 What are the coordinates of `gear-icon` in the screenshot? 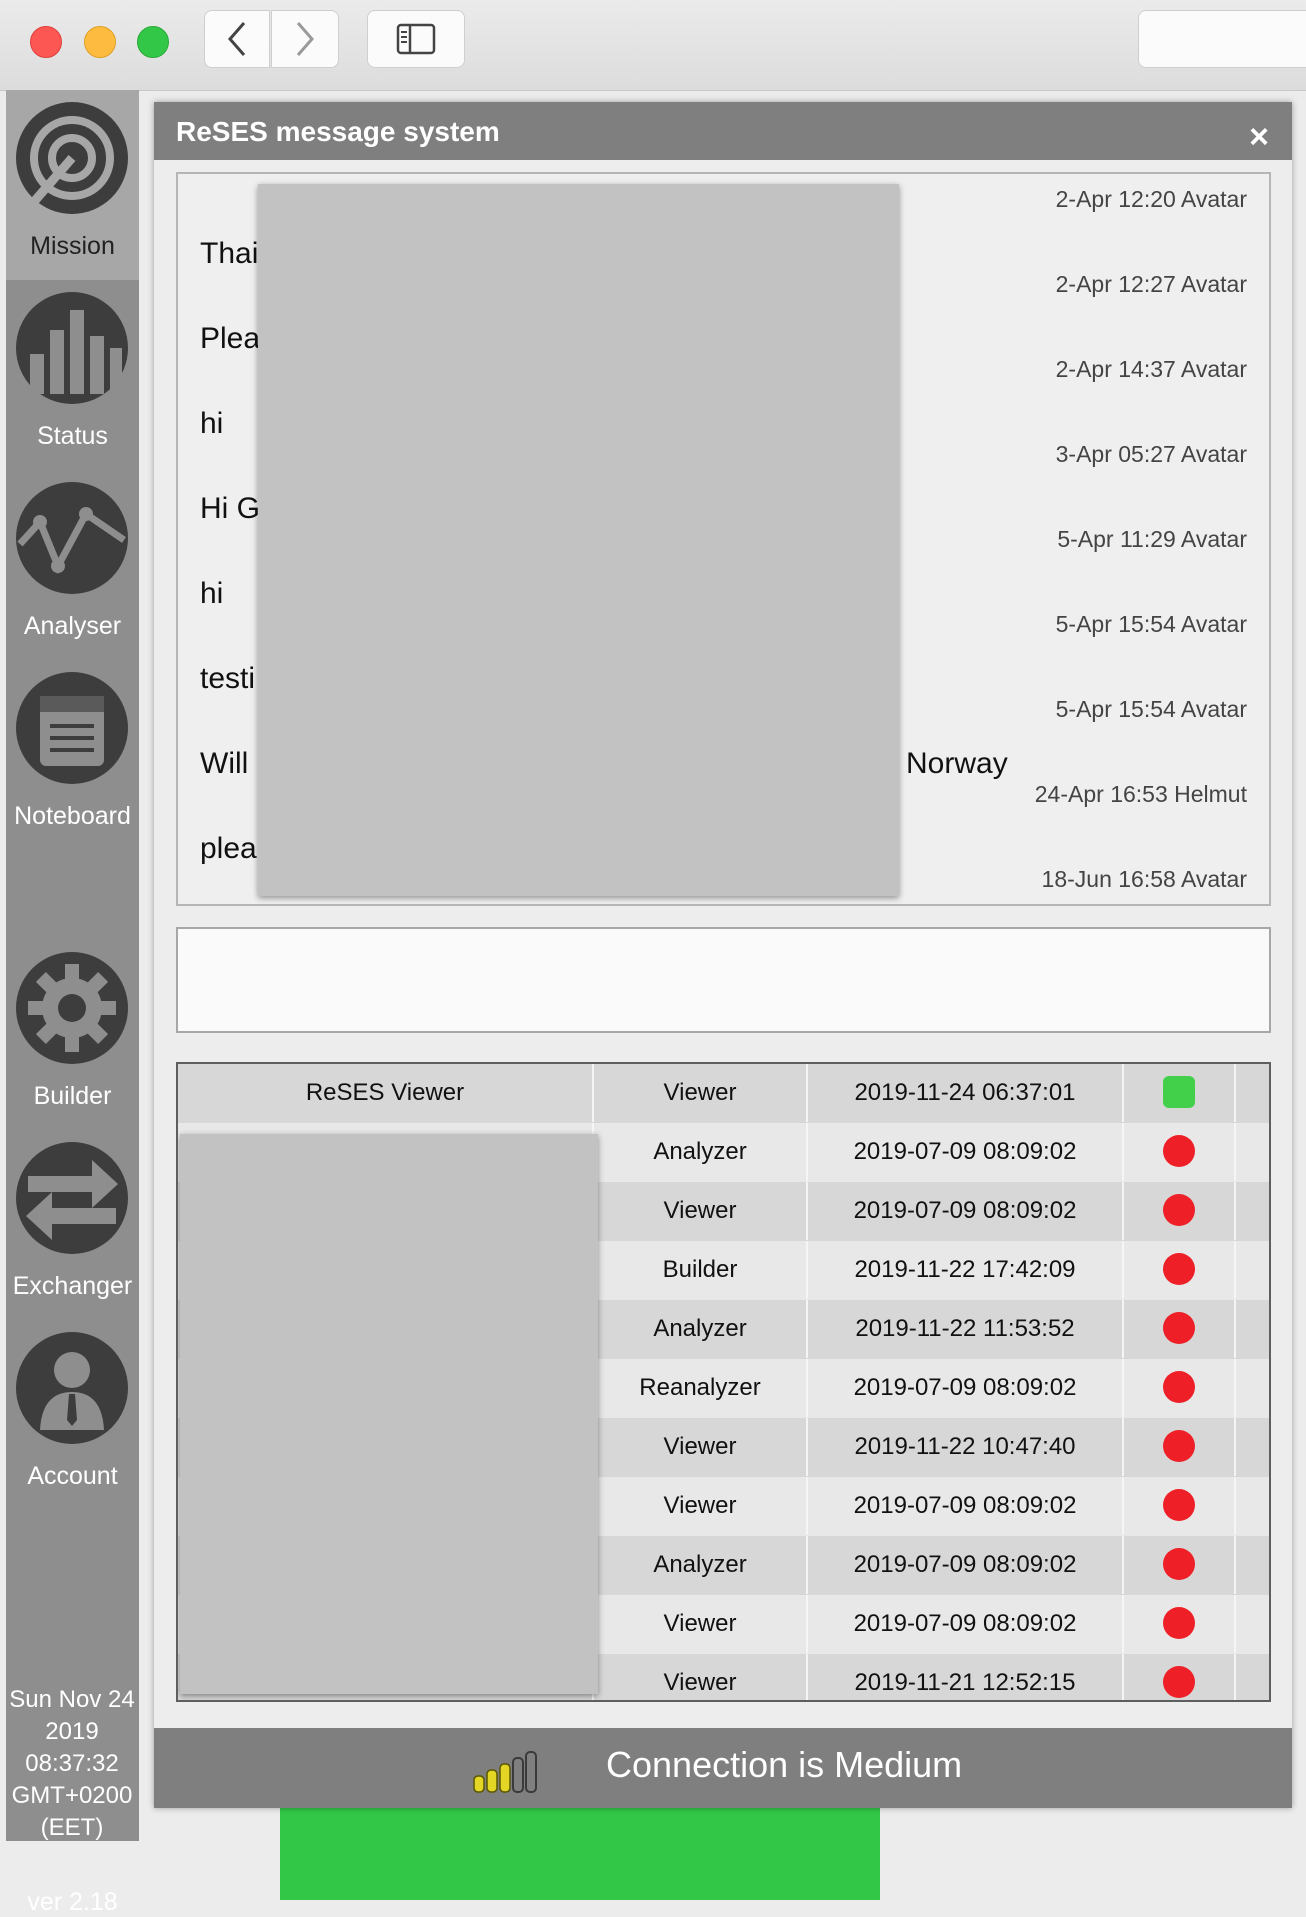 It's located at (72, 1008).